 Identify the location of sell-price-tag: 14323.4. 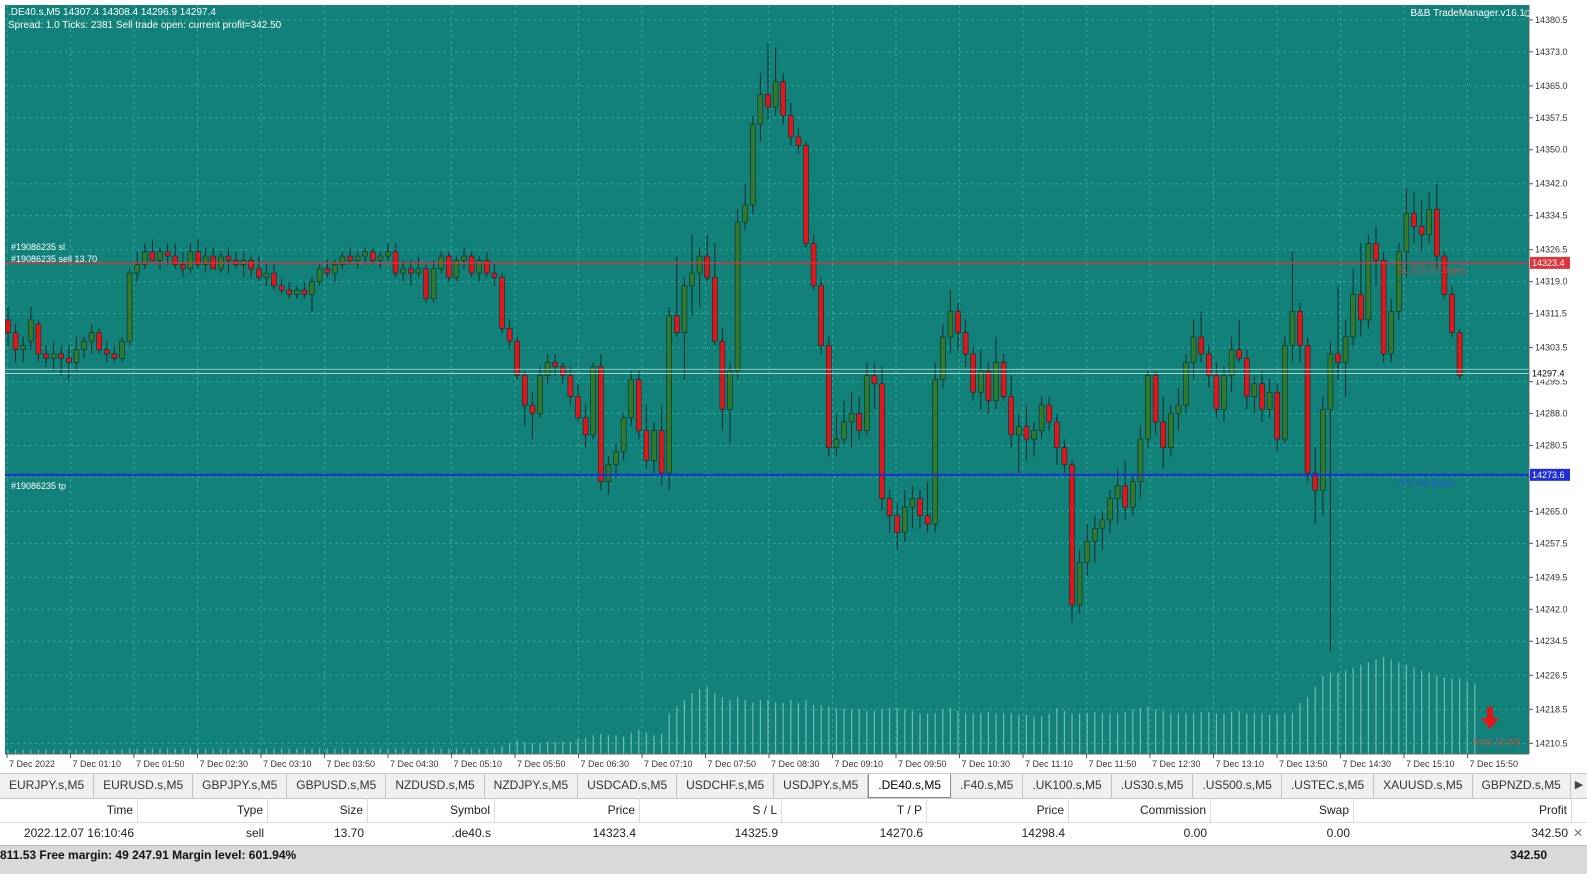
(1548, 263).